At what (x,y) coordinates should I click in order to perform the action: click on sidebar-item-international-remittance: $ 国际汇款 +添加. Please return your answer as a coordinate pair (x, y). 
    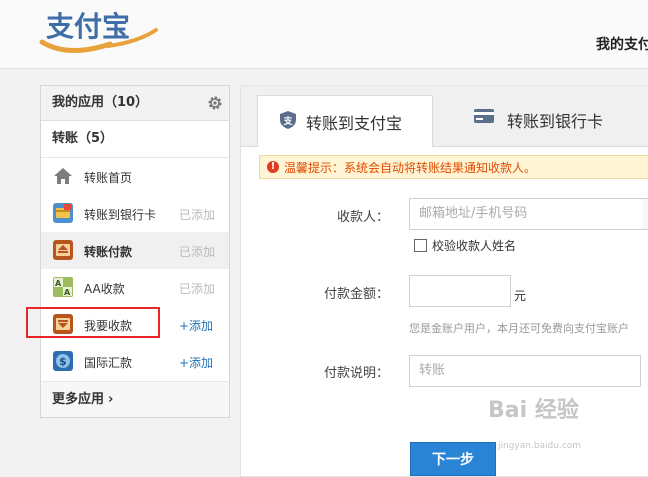
    Looking at the image, I should click on (135, 361).